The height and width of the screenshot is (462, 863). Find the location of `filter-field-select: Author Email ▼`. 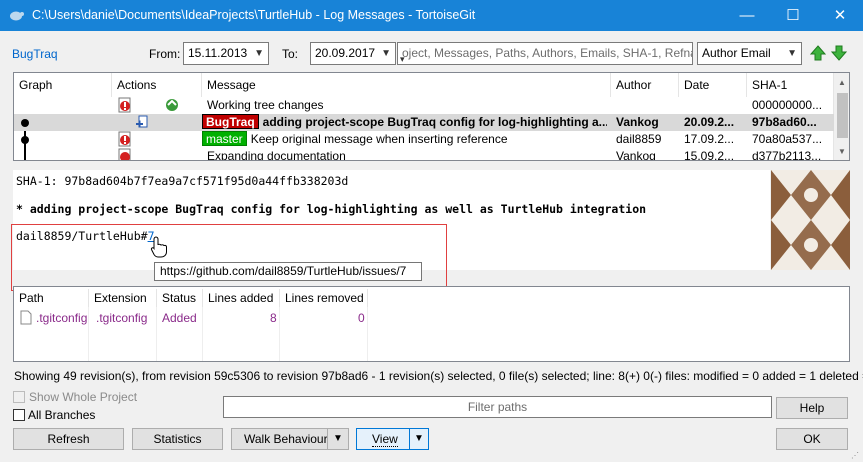

filter-field-select: Author Email ▼ is located at coordinates (749, 53).